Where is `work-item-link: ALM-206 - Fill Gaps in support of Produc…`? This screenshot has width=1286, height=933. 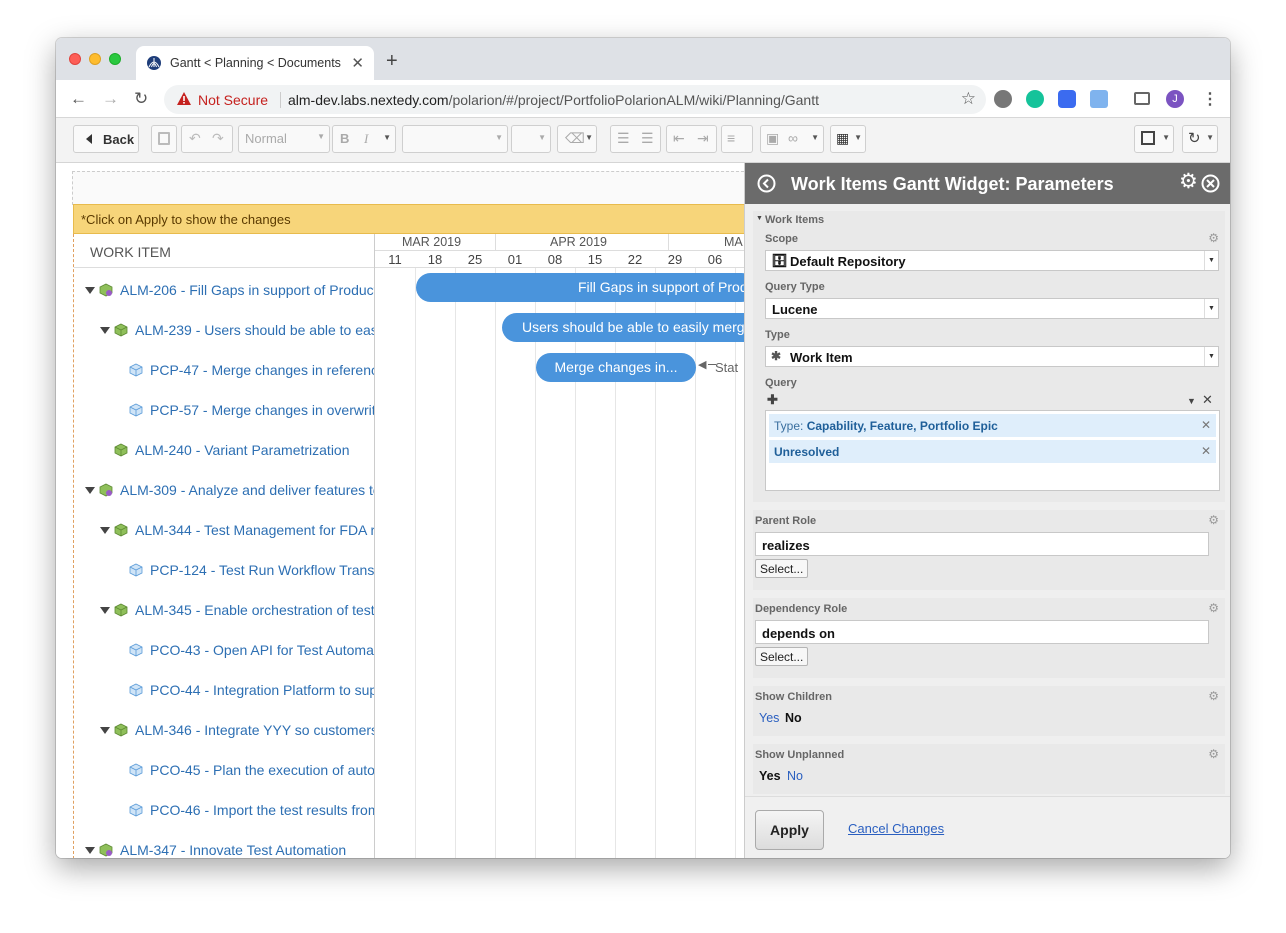
work-item-link: ALM-206 - Fill Gaps in support of Produc… is located at coordinates (247, 290).